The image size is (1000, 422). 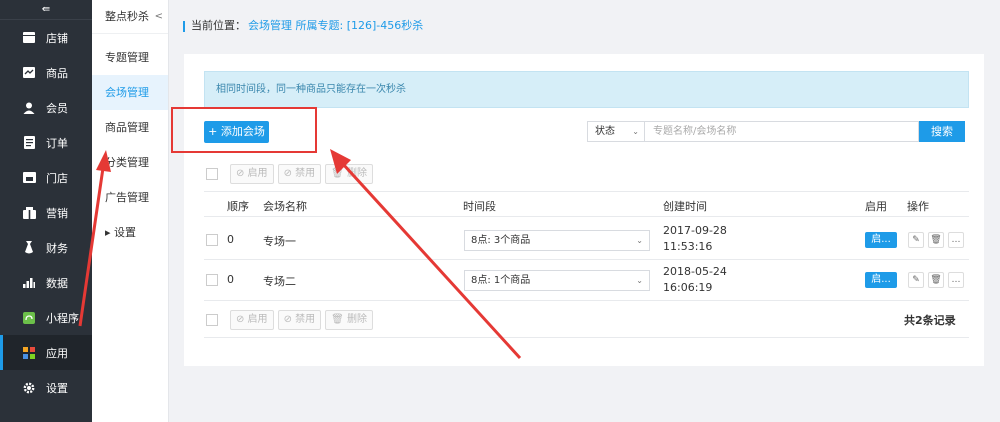 What do you see at coordinates (57, 38) in the screenshot?
I see `sidebar-item-label: 店铺` at bounding box center [57, 38].